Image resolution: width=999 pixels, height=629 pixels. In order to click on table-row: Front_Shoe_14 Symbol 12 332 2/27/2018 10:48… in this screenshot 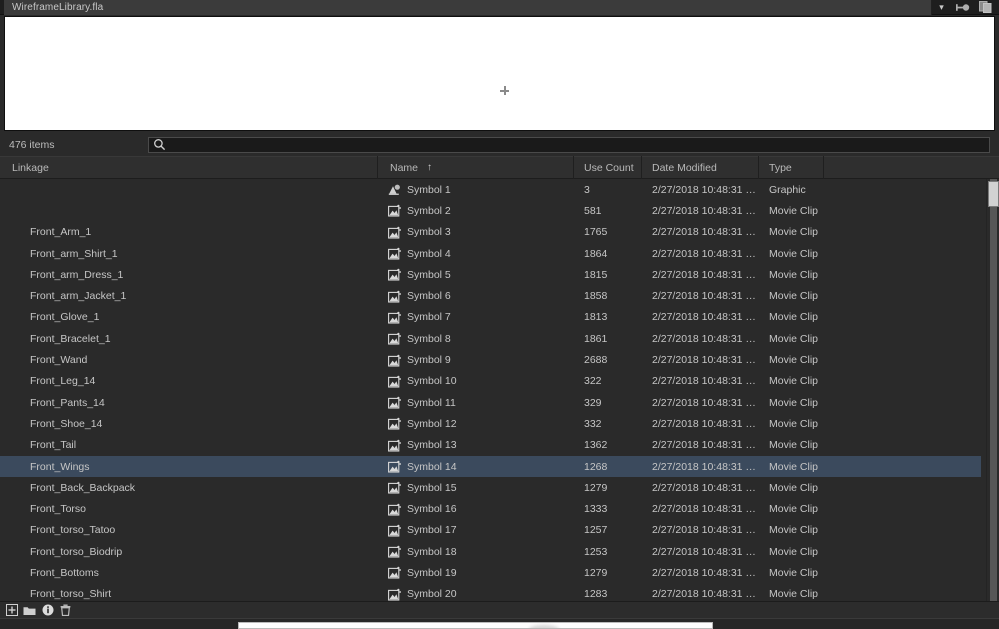, I will do `click(490, 423)`.